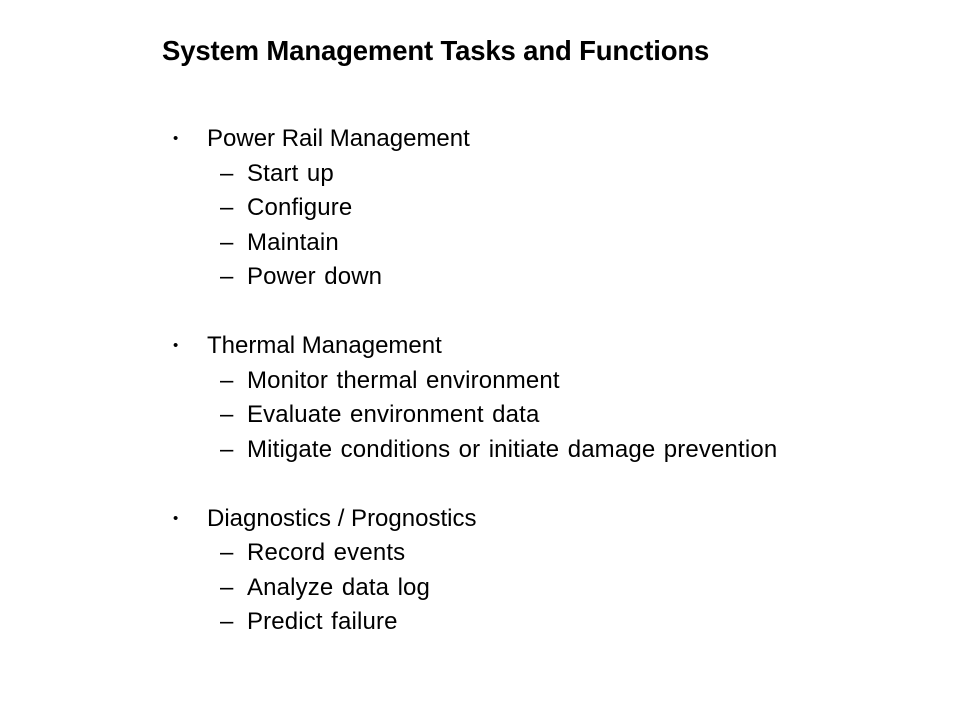  I want to click on bullet-subitem-label: Analyze data log, so click(339, 587).